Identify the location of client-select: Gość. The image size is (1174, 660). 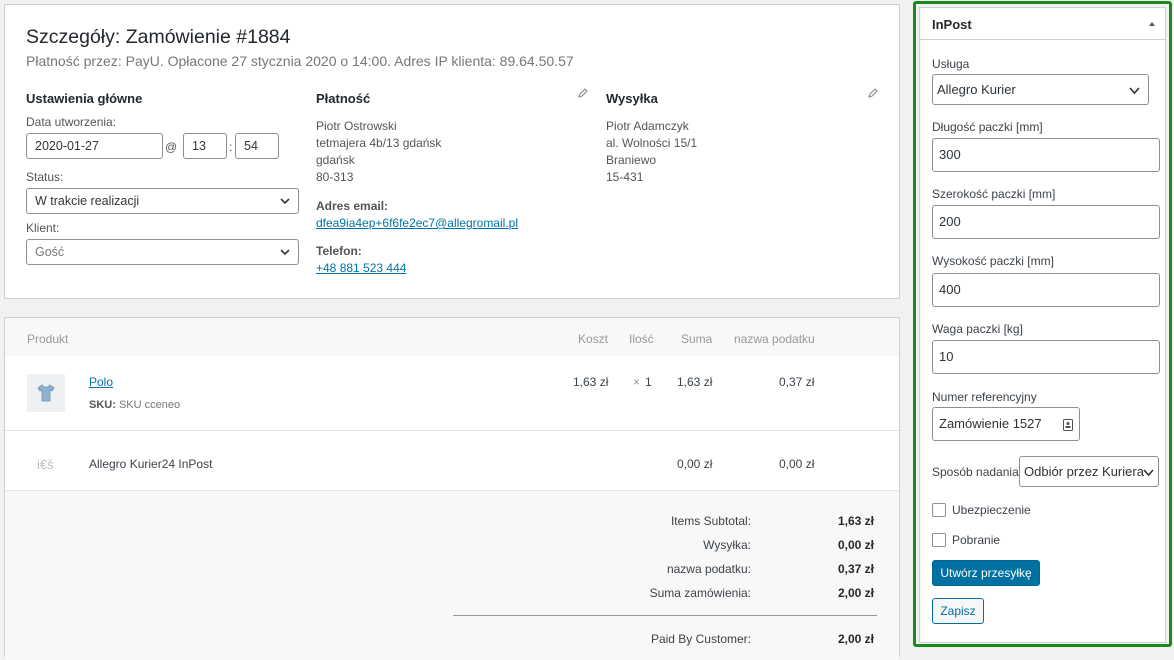
(162, 252).